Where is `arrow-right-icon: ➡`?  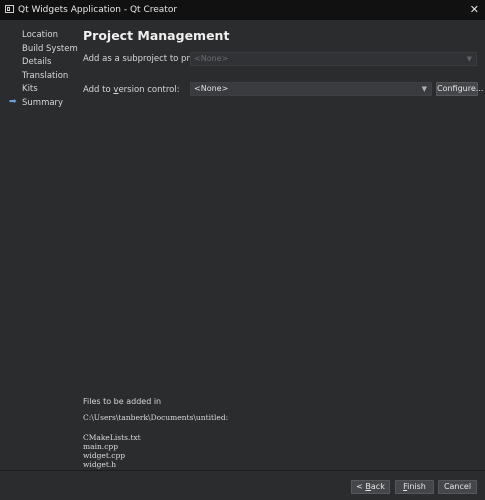
arrow-right-icon: ➡ is located at coordinates (13, 102).